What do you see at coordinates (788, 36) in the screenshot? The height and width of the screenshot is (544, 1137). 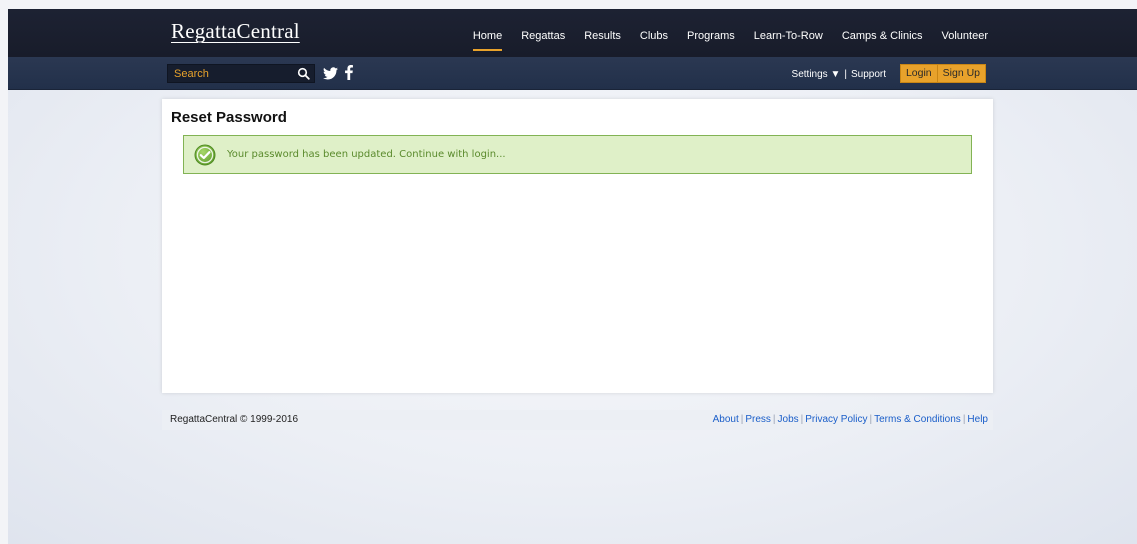 I see `nav-learn-to-row: Learn-To-Row` at bounding box center [788, 36].